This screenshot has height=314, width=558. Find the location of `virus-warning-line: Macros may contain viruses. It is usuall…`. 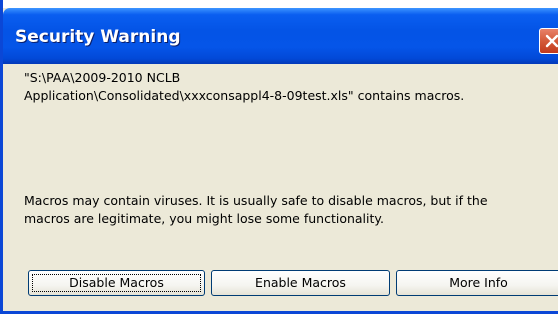

virus-warning-line: Macros may contain viruses. It is usuall… is located at coordinates (256, 200).